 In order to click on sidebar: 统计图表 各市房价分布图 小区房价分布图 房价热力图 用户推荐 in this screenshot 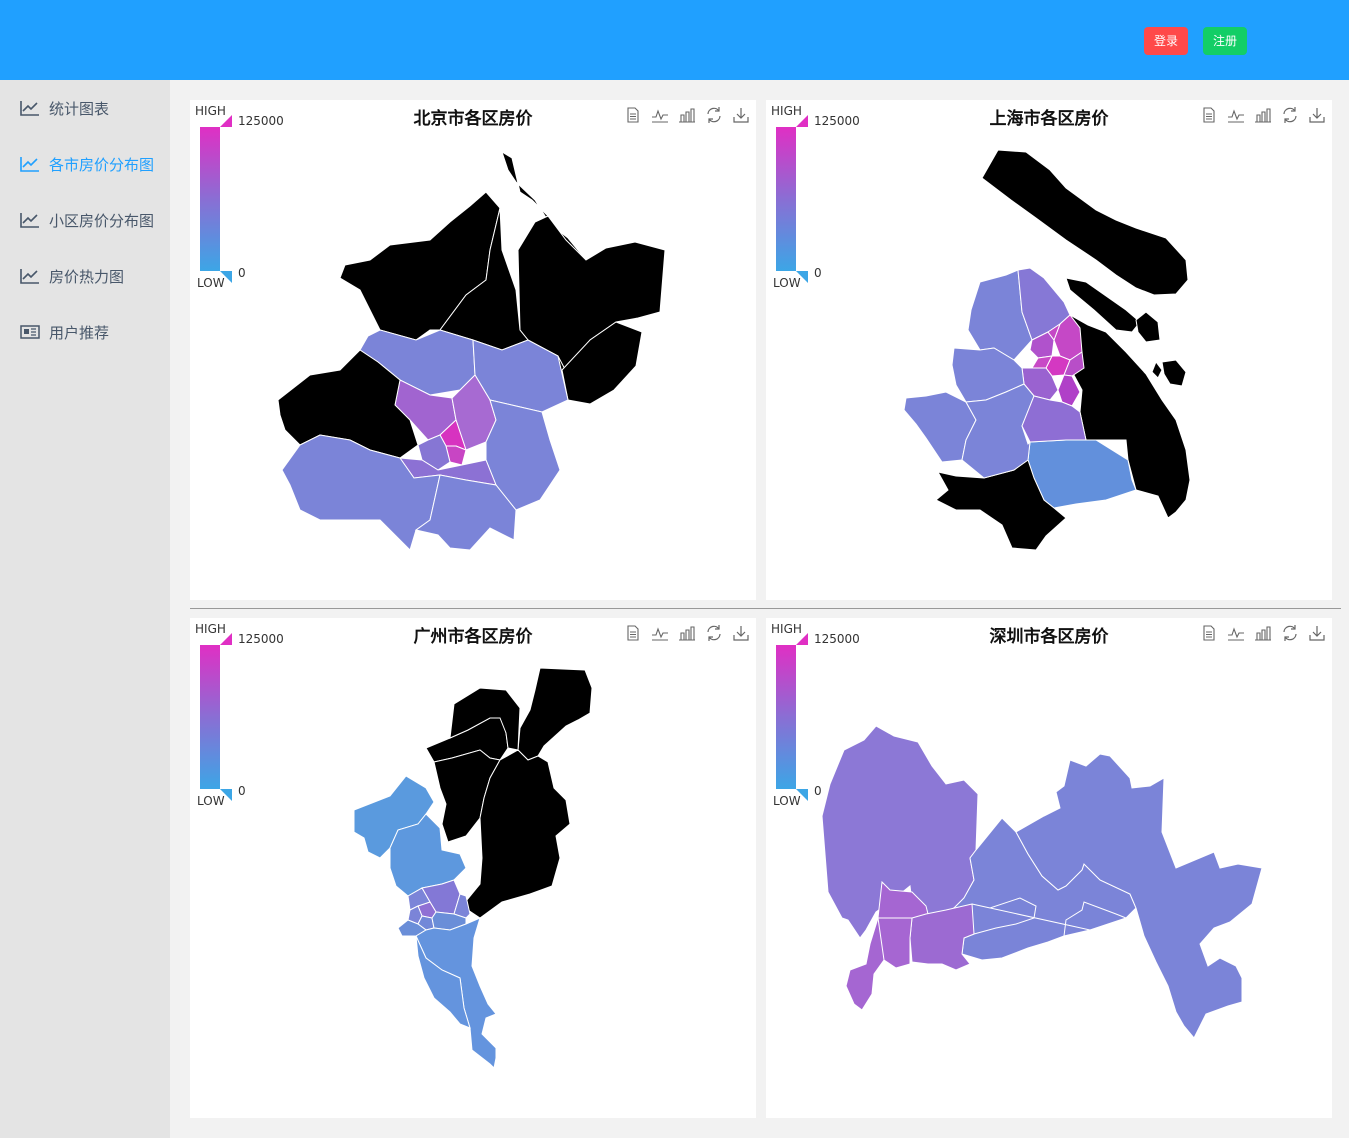, I will do `click(85, 609)`.